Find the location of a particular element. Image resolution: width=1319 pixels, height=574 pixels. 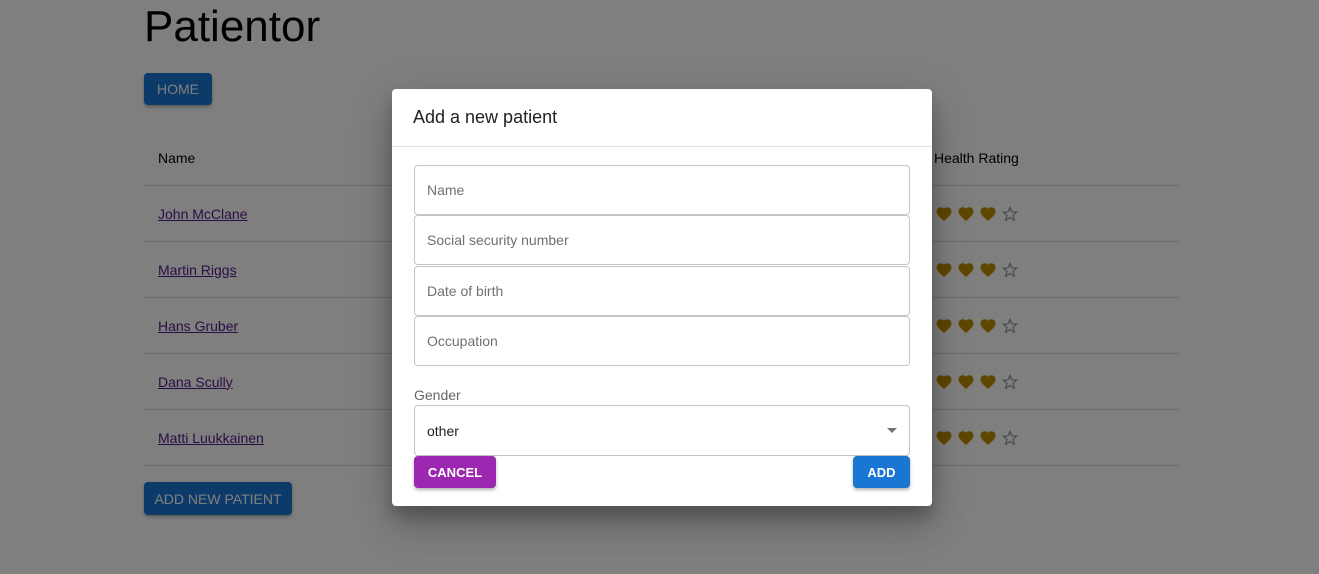

ssn-field: Social security number is located at coordinates (662, 240).